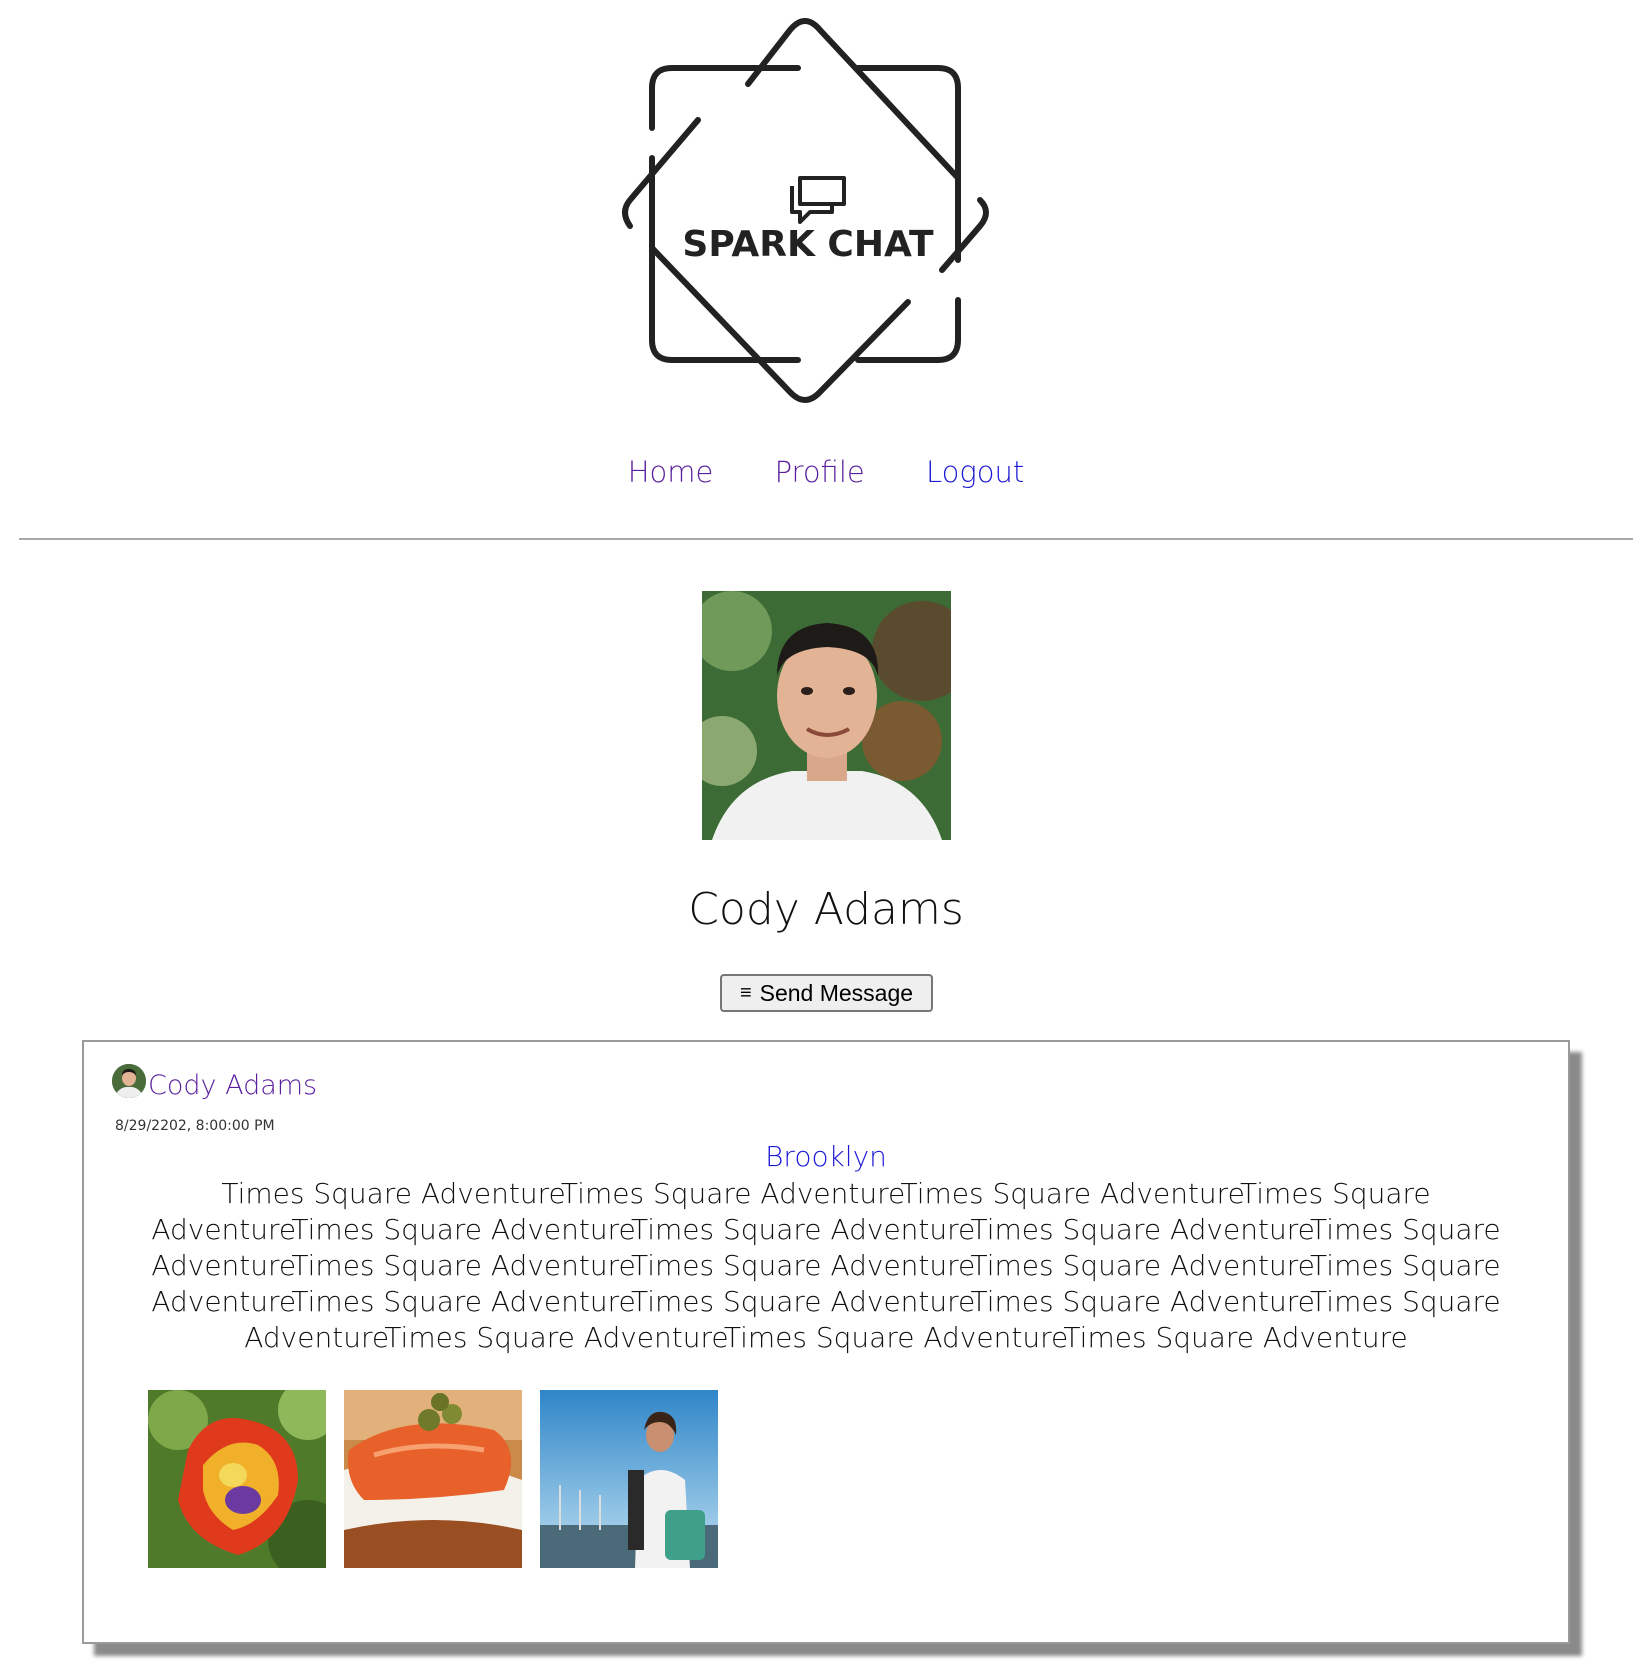 The image size is (1652, 1662). I want to click on logo-graphic: SPARK CHAT, so click(805, 210).